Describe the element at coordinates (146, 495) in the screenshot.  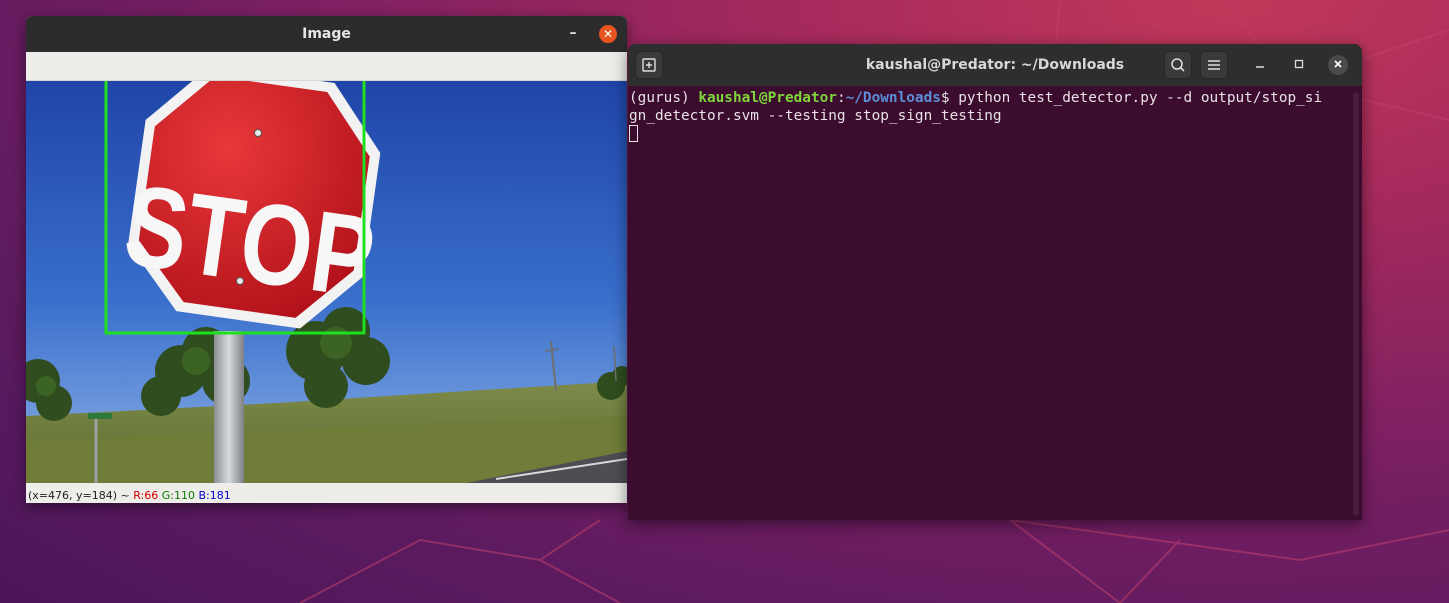
I see `red-value: R:66` at that location.